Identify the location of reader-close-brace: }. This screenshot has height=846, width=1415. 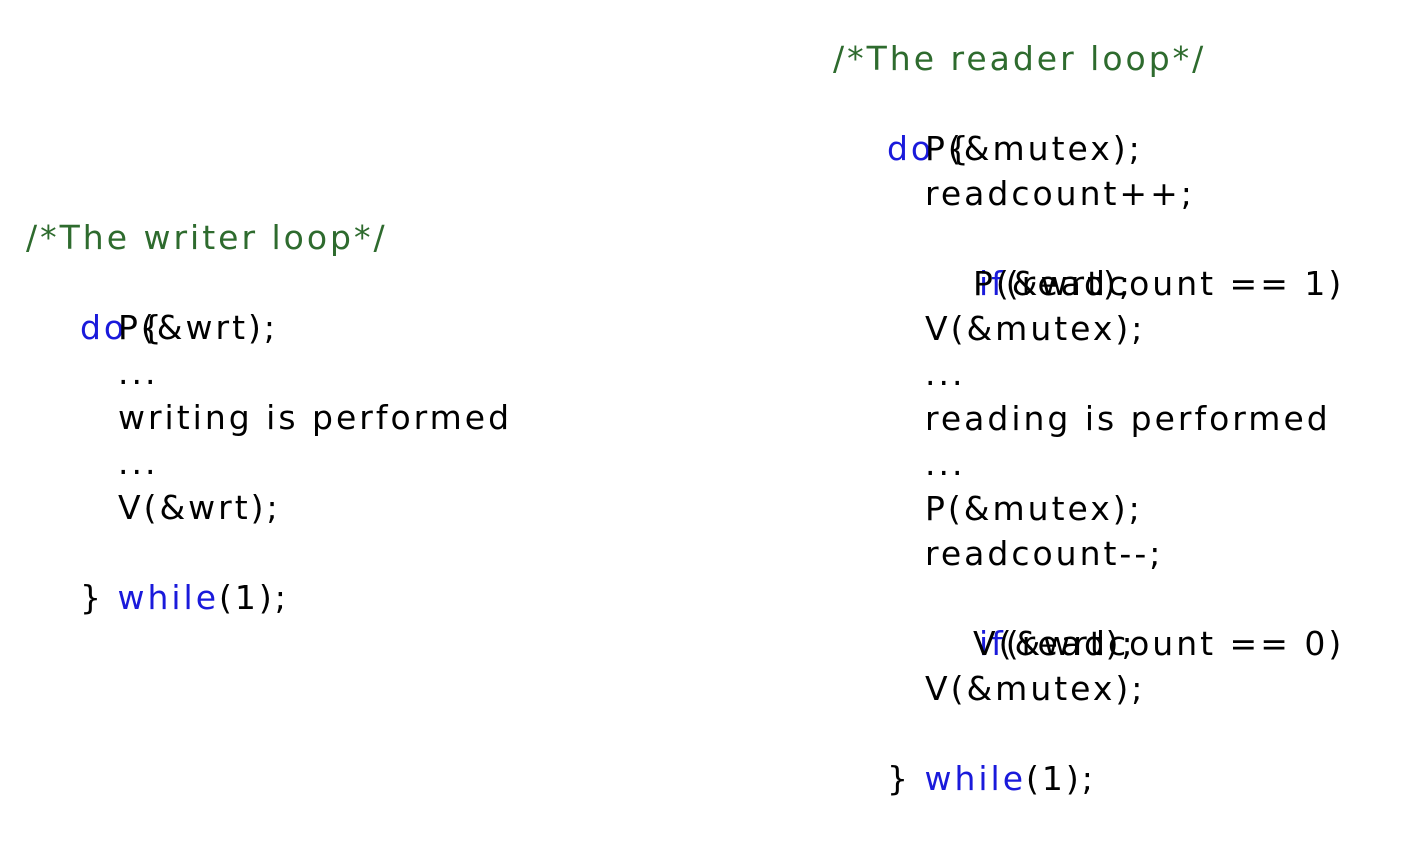
(905, 778).